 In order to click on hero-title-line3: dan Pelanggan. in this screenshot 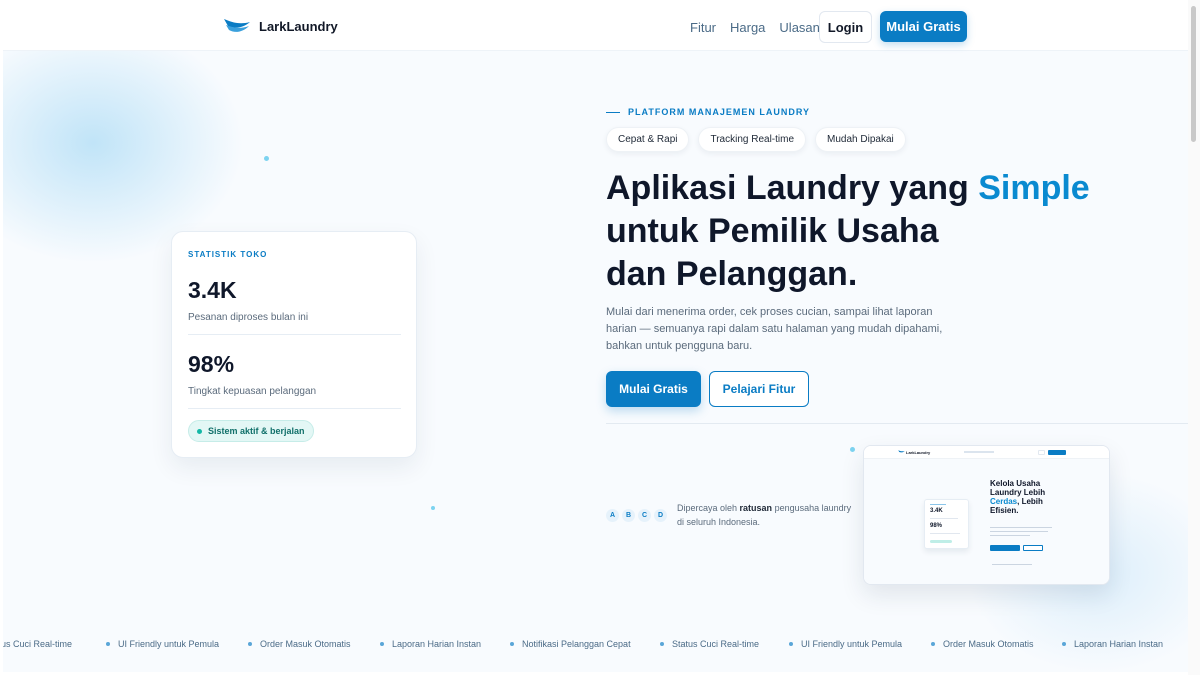, I will do `click(732, 274)`.